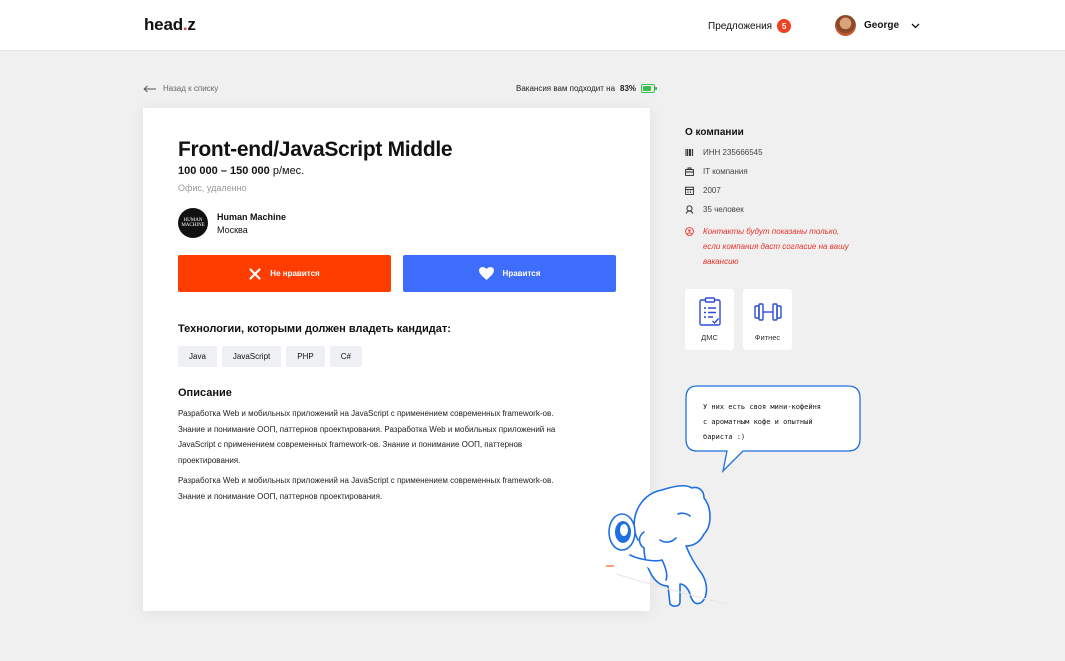 The height and width of the screenshot is (661, 1065). What do you see at coordinates (805, 152) in the screenshot?
I see `inn-row: ИНН 235666545` at bounding box center [805, 152].